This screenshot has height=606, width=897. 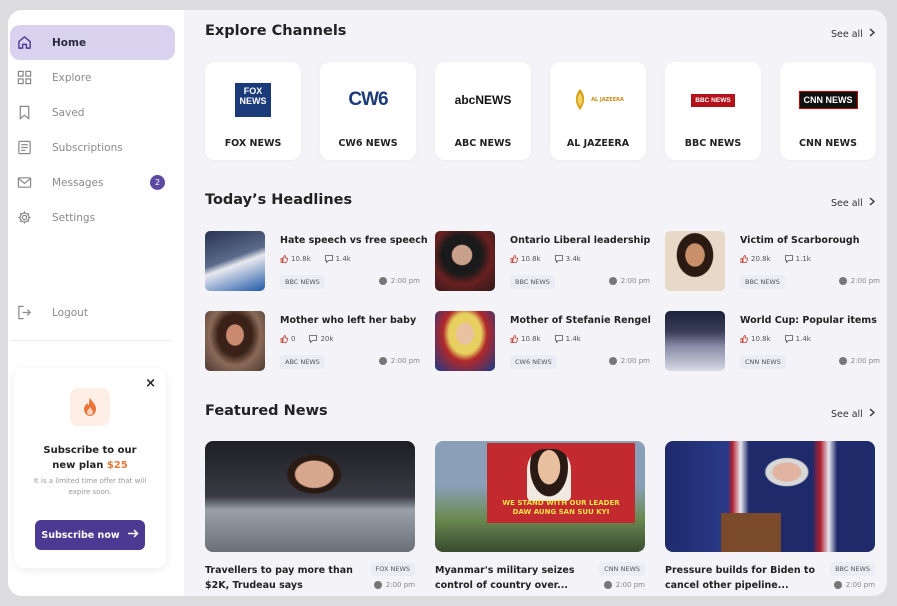 What do you see at coordinates (87, 147) in the screenshot?
I see `sidebar-item-label: Subscriptions` at bounding box center [87, 147].